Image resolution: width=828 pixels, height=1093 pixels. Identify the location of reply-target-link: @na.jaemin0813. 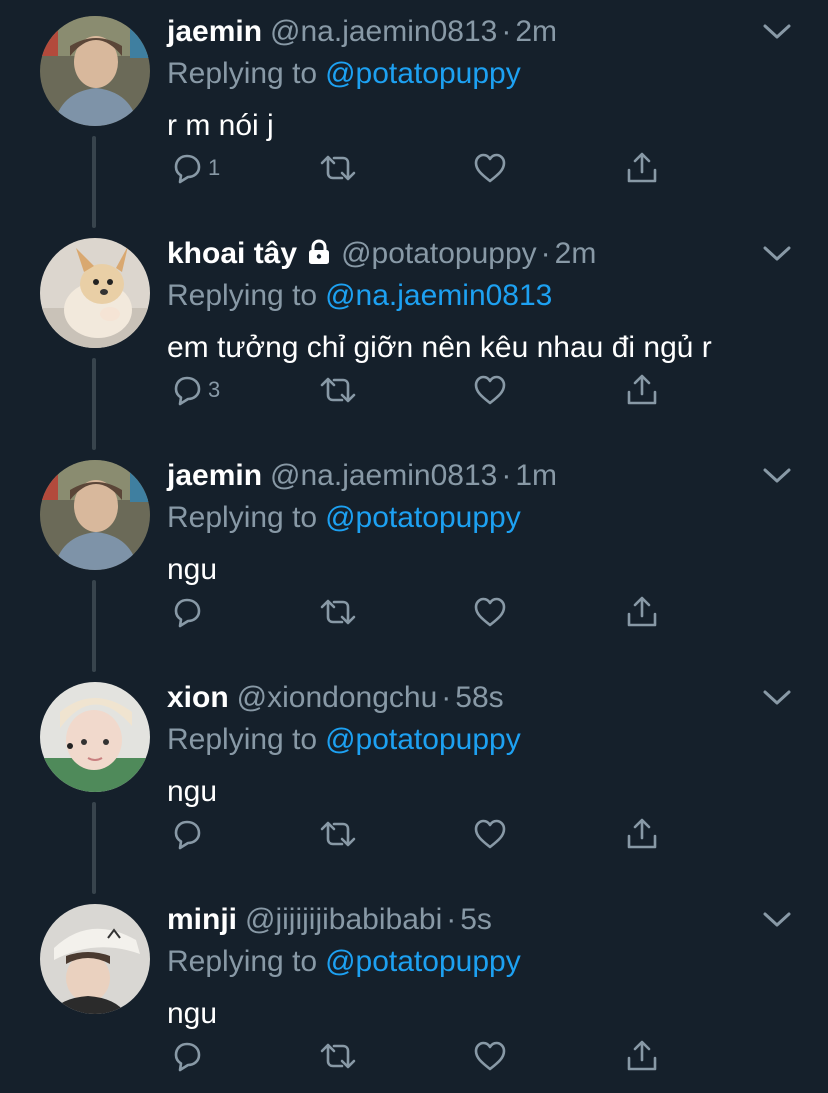
(438, 295).